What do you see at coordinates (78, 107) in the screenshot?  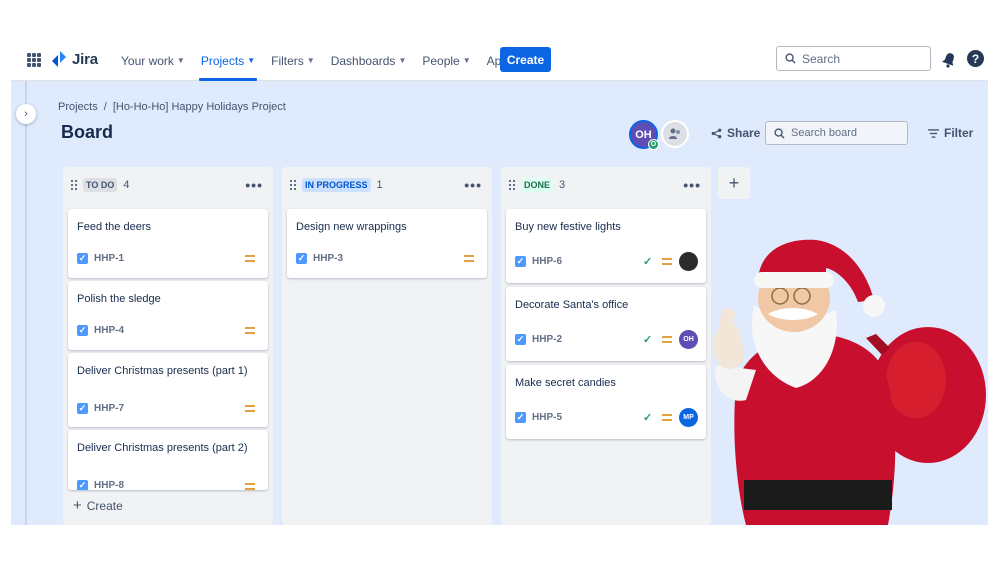 I see `breadcrumb-projects: Projects` at bounding box center [78, 107].